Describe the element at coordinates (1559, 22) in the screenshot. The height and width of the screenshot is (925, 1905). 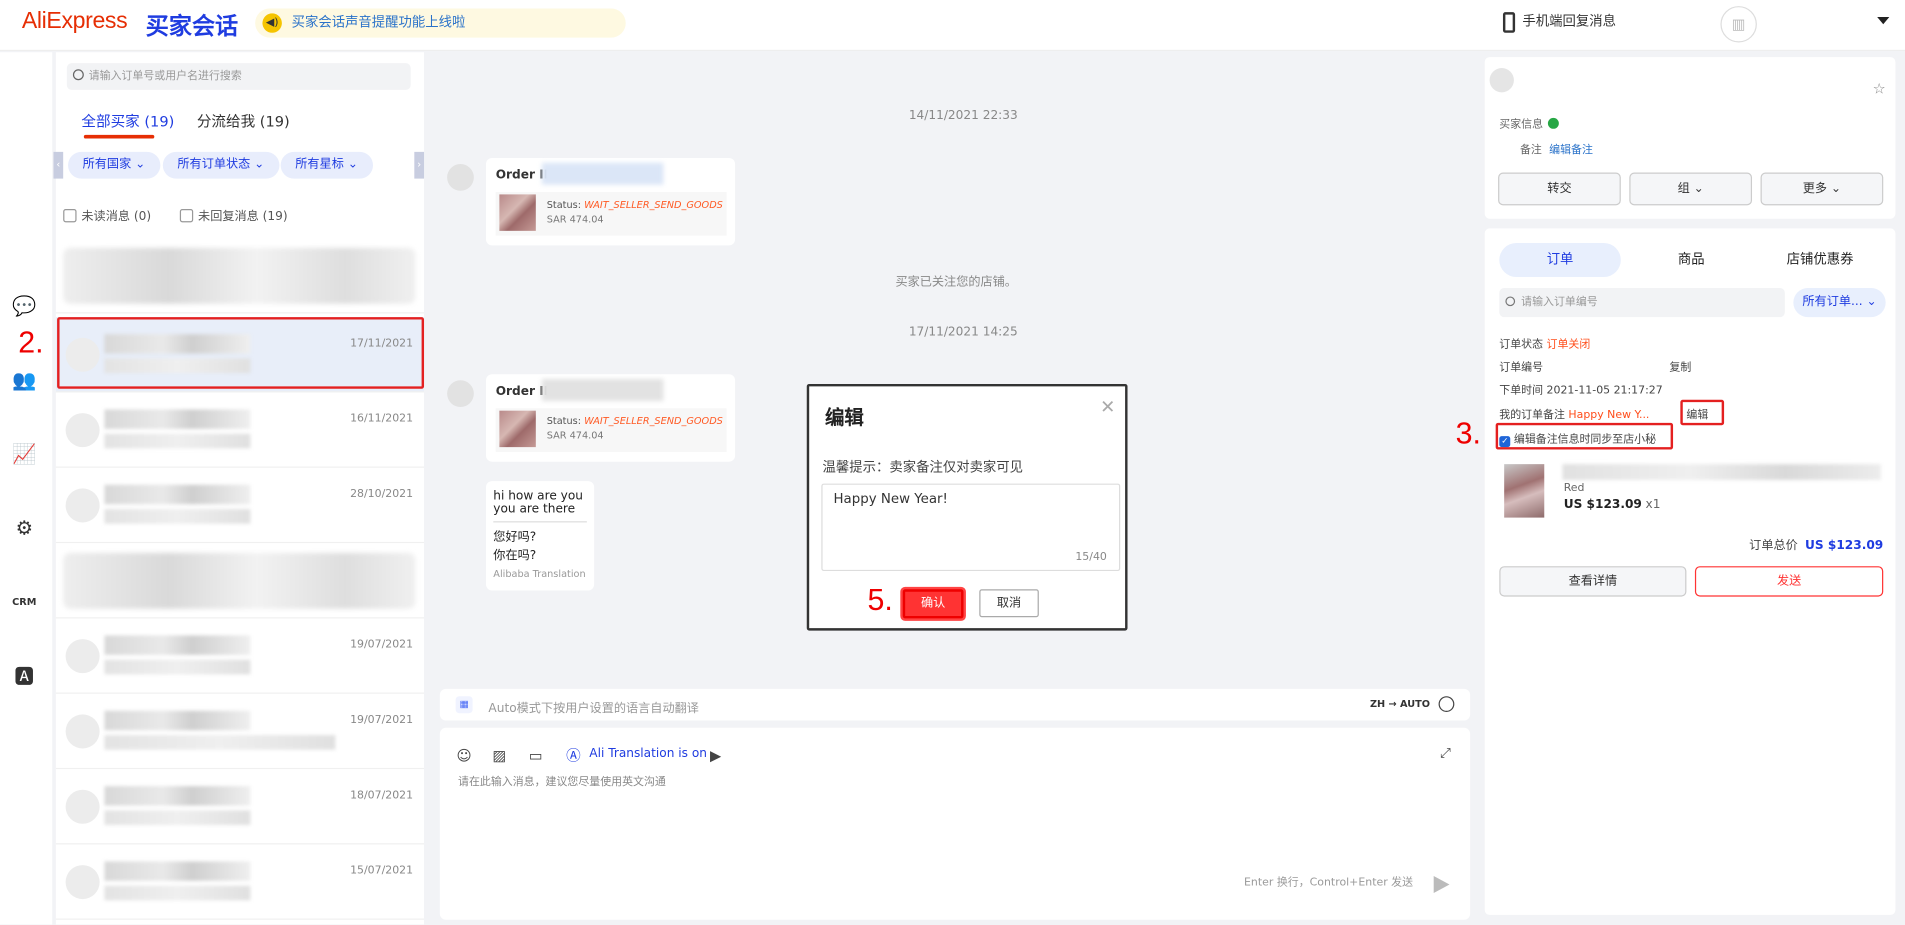
I see `mobile-reply-link: 手机端回复消息` at that location.